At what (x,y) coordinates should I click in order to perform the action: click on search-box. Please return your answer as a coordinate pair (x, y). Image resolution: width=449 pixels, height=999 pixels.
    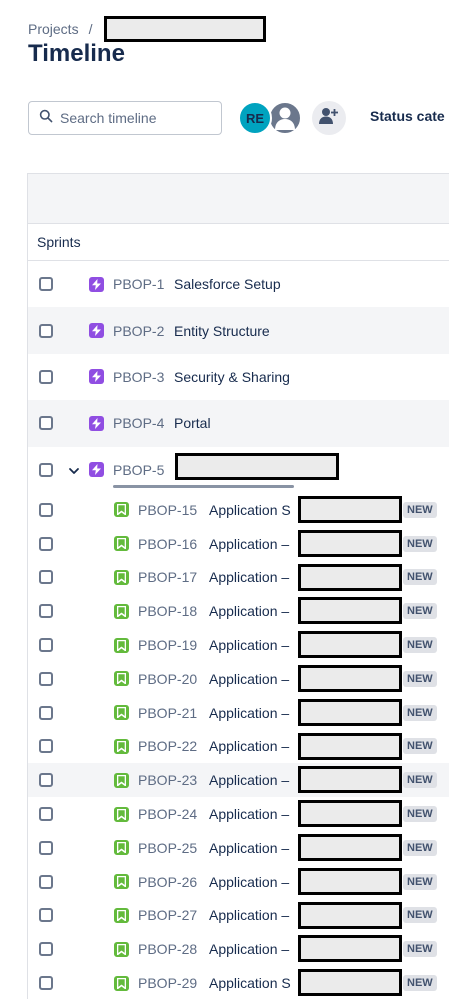
    Looking at the image, I should click on (125, 118).